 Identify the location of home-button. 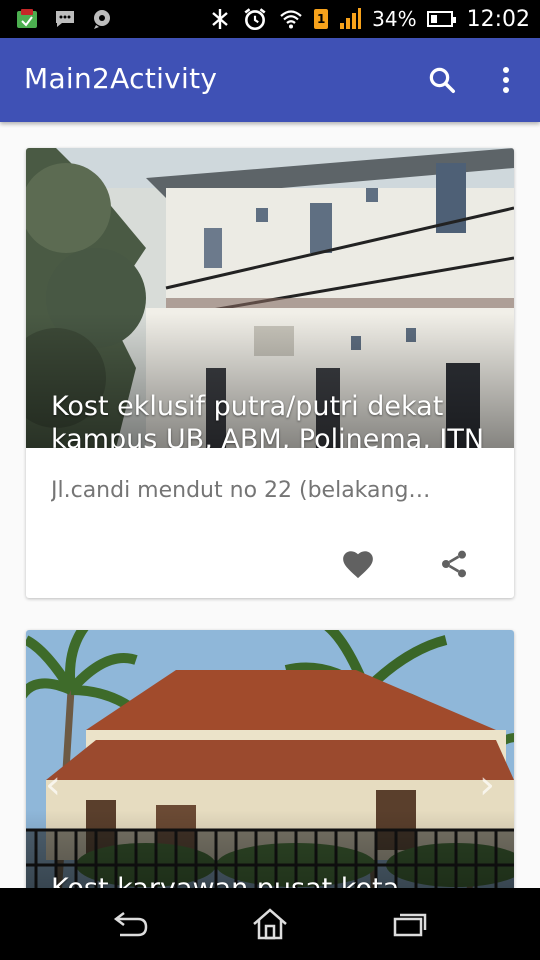
(270, 924).